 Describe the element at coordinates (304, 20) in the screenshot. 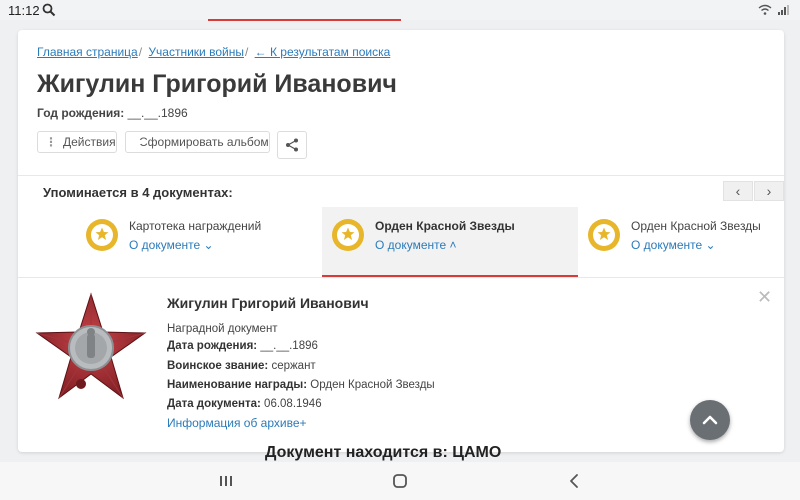

I see `page-load-indicator` at that location.